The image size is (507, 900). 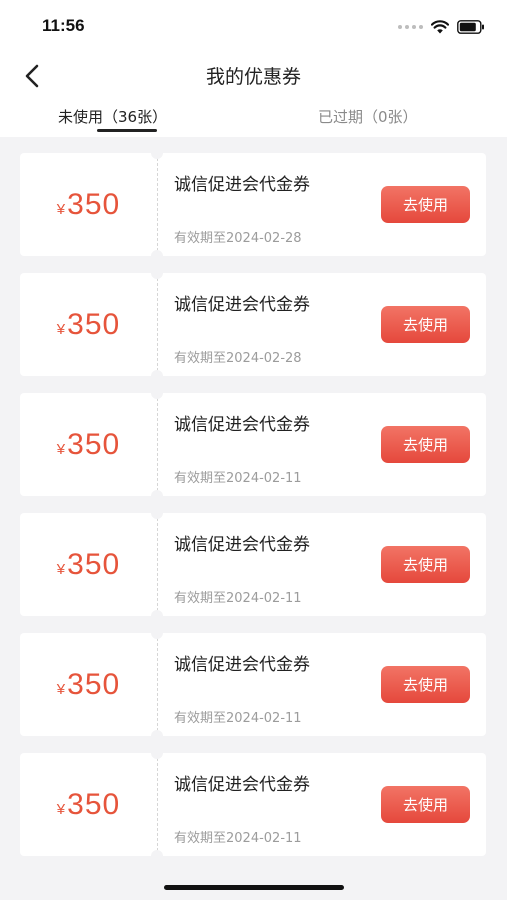 I want to click on signal-icon, so click(x=410, y=27).